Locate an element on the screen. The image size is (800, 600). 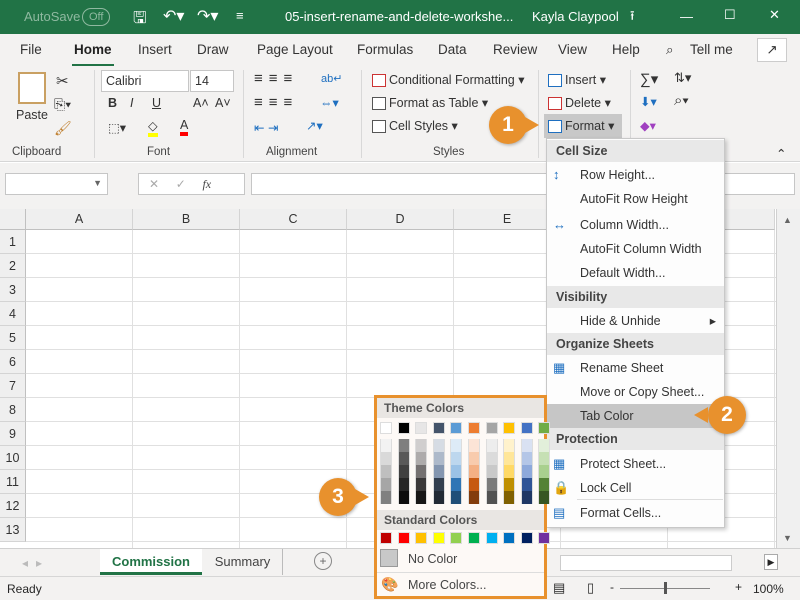
close-button: ✕ is located at coordinates (774, 15).